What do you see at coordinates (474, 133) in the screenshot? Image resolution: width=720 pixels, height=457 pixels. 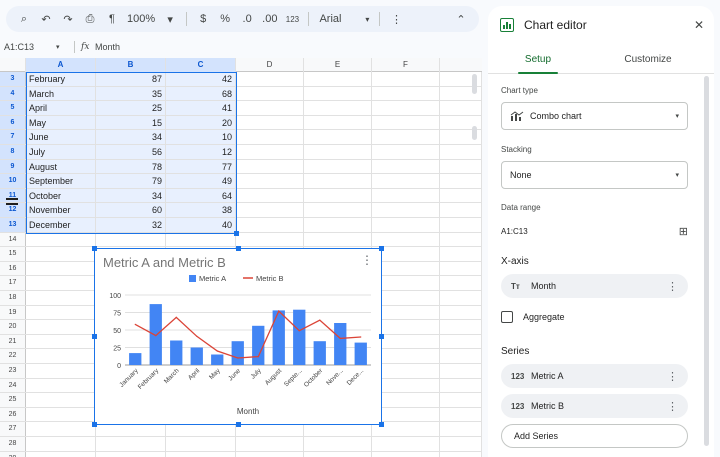 I see `vertical-scrollbar-thumb` at bounding box center [474, 133].